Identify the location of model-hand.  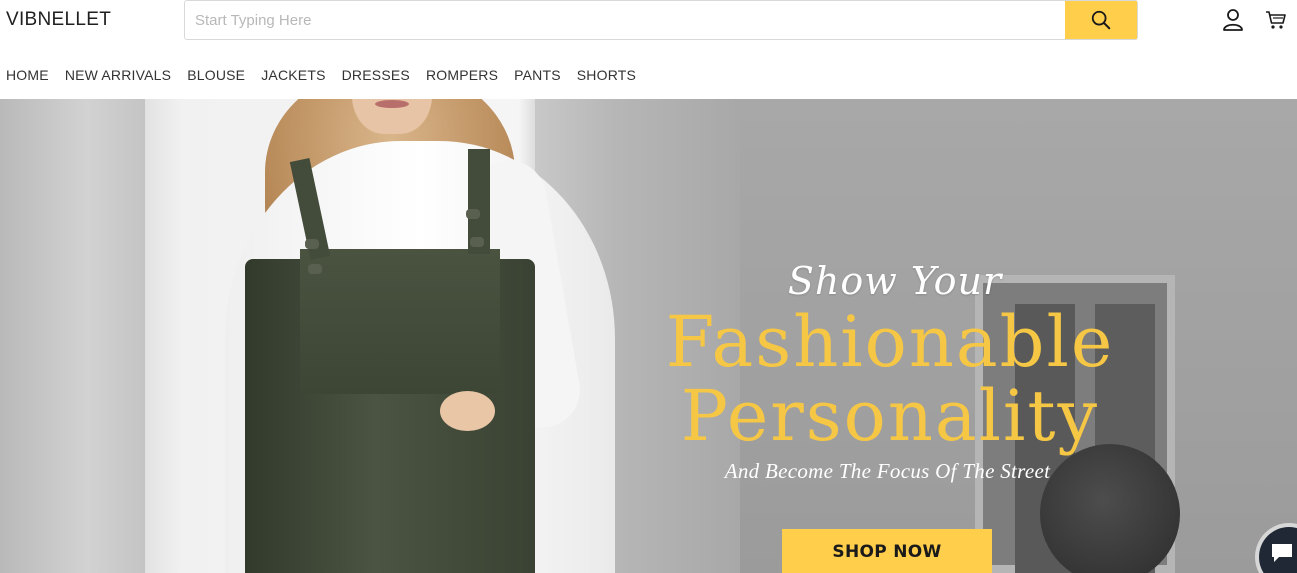
(467, 411).